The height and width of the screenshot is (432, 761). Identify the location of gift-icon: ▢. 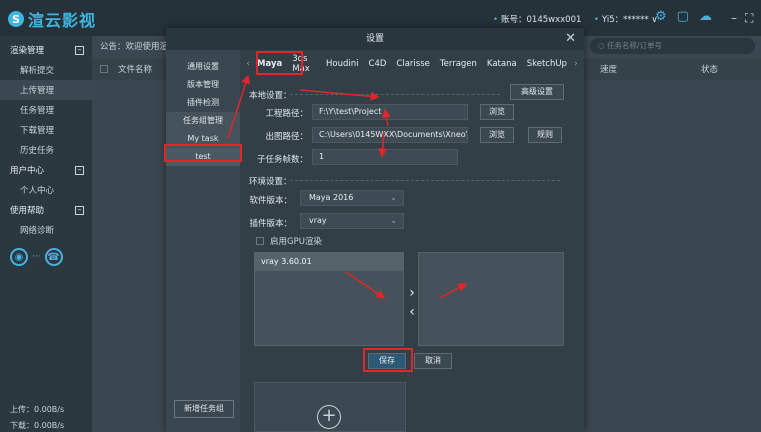
(683, 16).